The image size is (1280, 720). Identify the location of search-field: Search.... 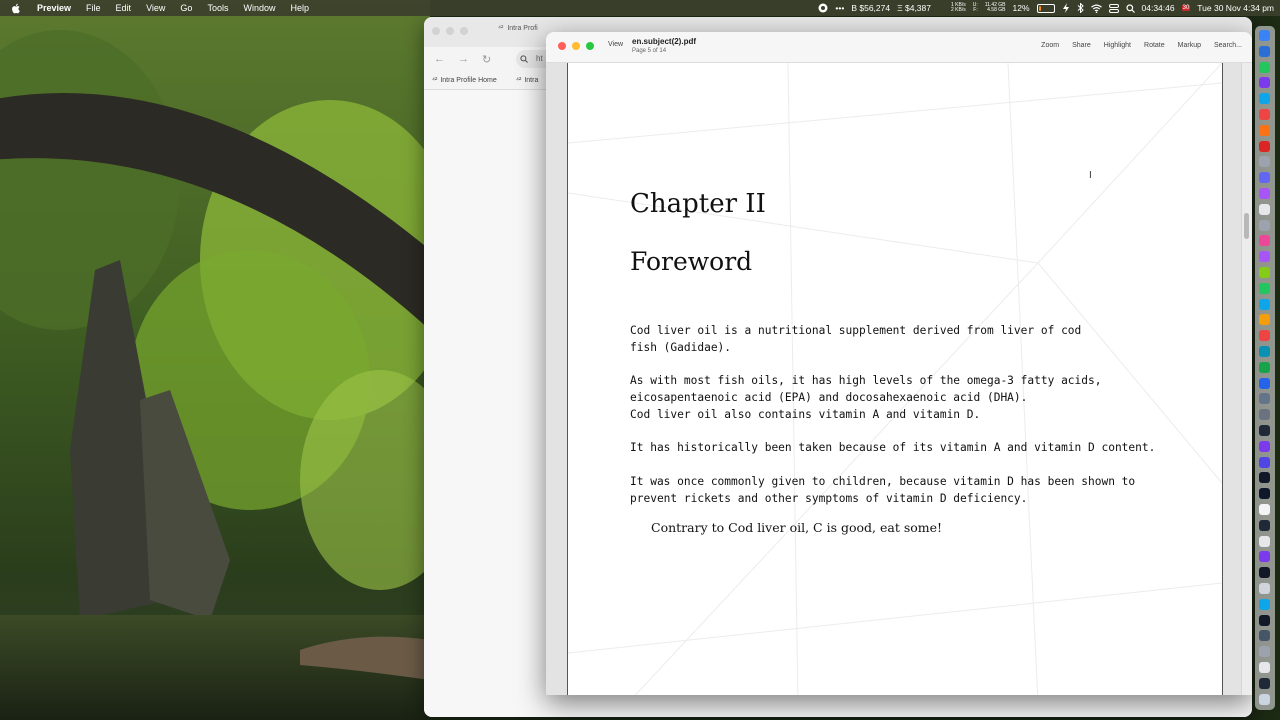
(1228, 45).